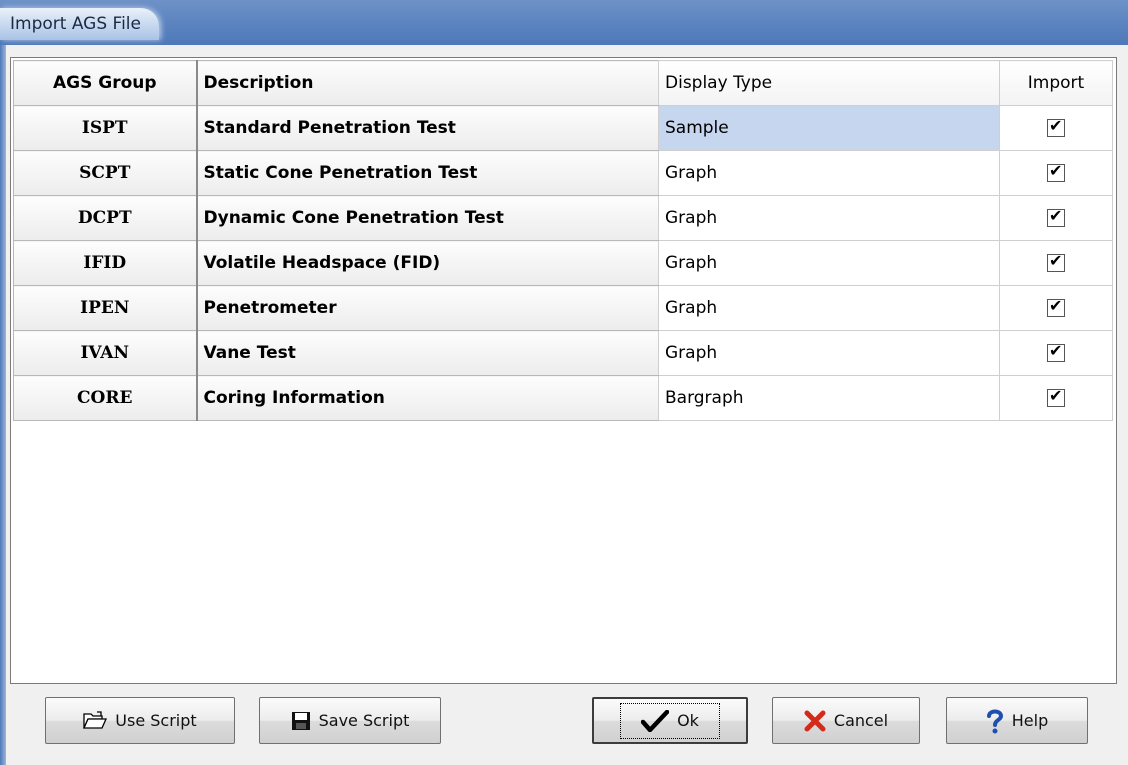  Describe the element at coordinates (156, 720) in the screenshot. I see `use-script-label: Use Script` at that location.